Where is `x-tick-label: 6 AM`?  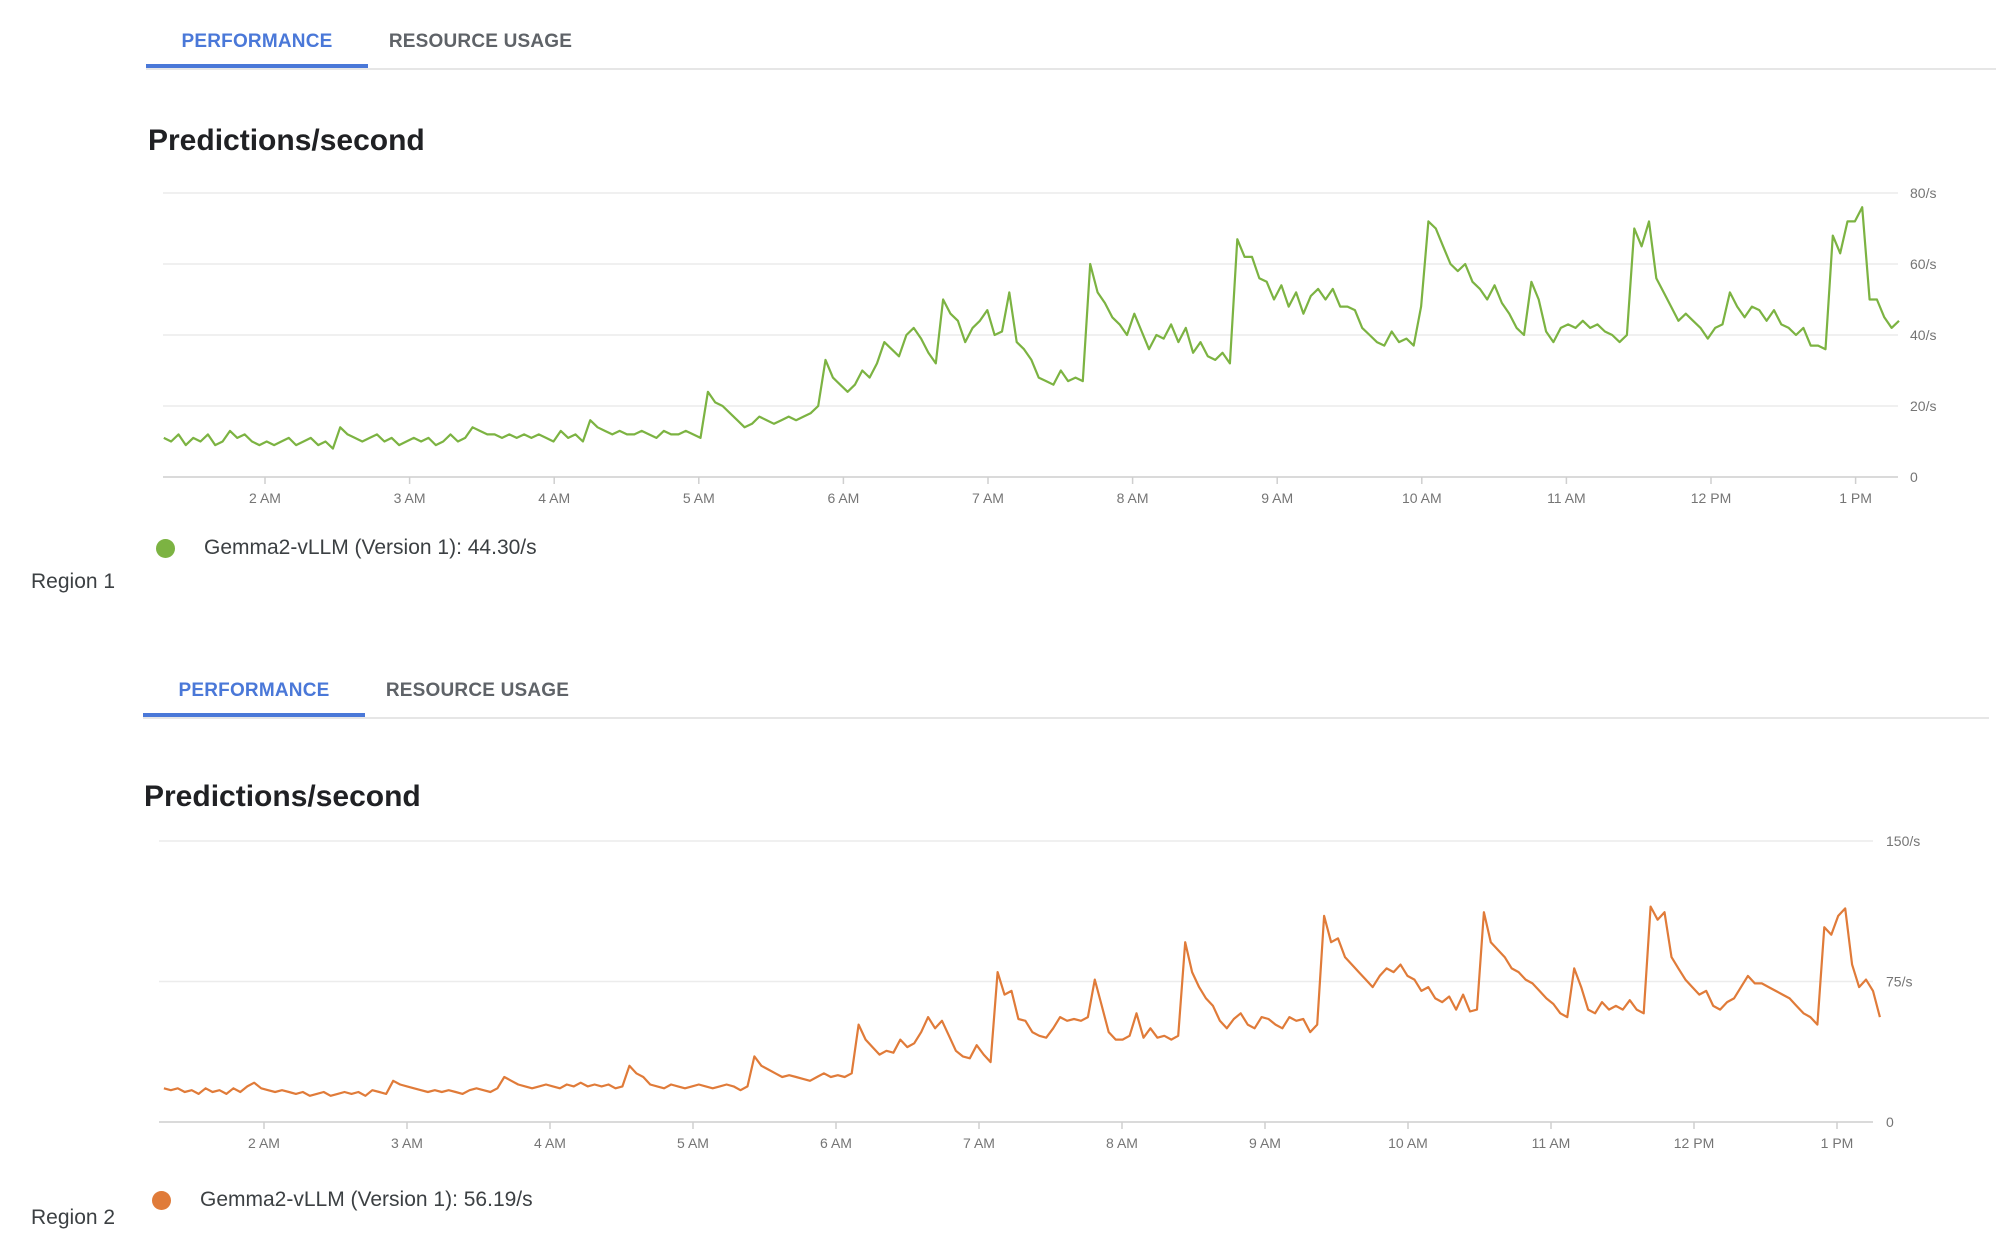
x-tick-label: 6 AM is located at coordinates (836, 1143).